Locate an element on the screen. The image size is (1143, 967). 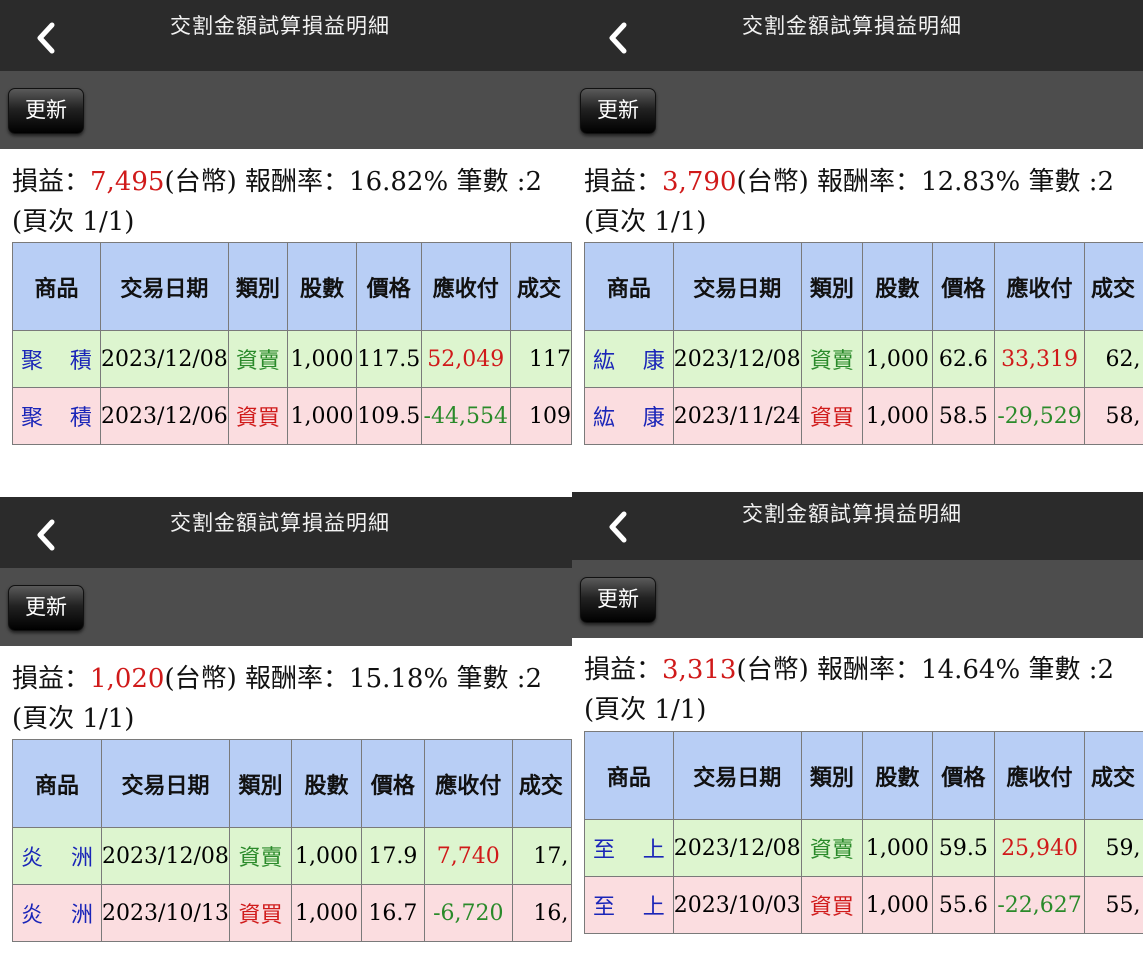
cell-deal: 109 is located at coordinates (540, 416).